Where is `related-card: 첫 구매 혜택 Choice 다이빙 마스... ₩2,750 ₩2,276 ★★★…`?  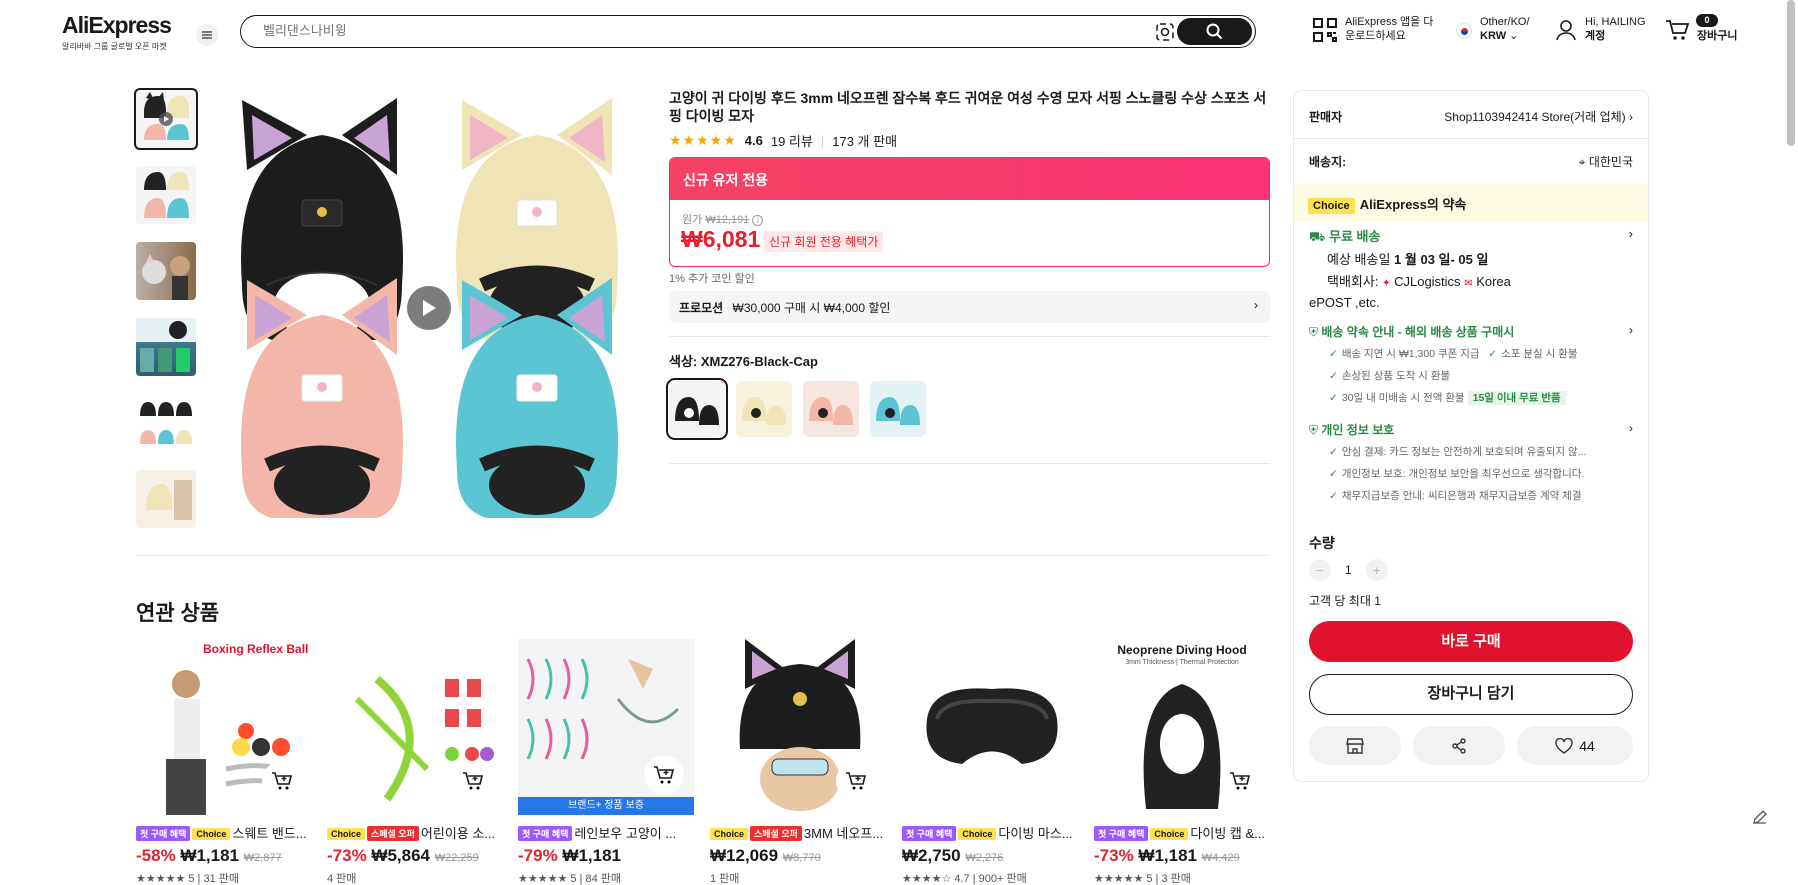 related-card: 첫 구매 혜택 Choice 다이빙 마스... ₩2,750 ₩2,276 ★★★… is located at coordinates (990, 762).